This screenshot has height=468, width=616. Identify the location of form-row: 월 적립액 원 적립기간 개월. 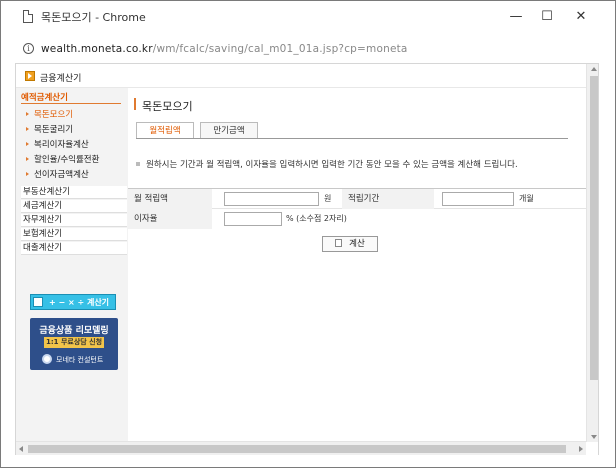
(363, 199).